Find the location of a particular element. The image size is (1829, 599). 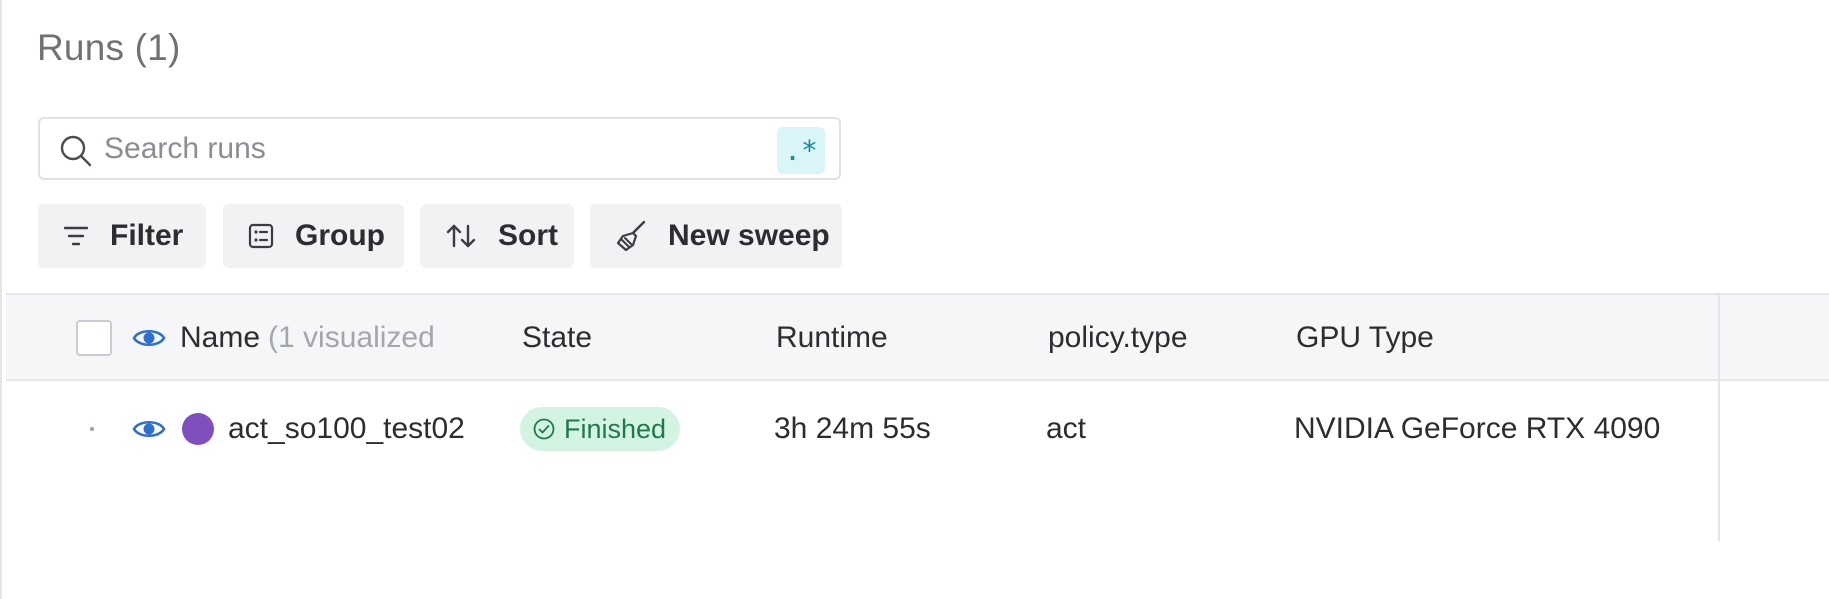

column-name-note: (1 visualized is located at coordinates (351, 337).